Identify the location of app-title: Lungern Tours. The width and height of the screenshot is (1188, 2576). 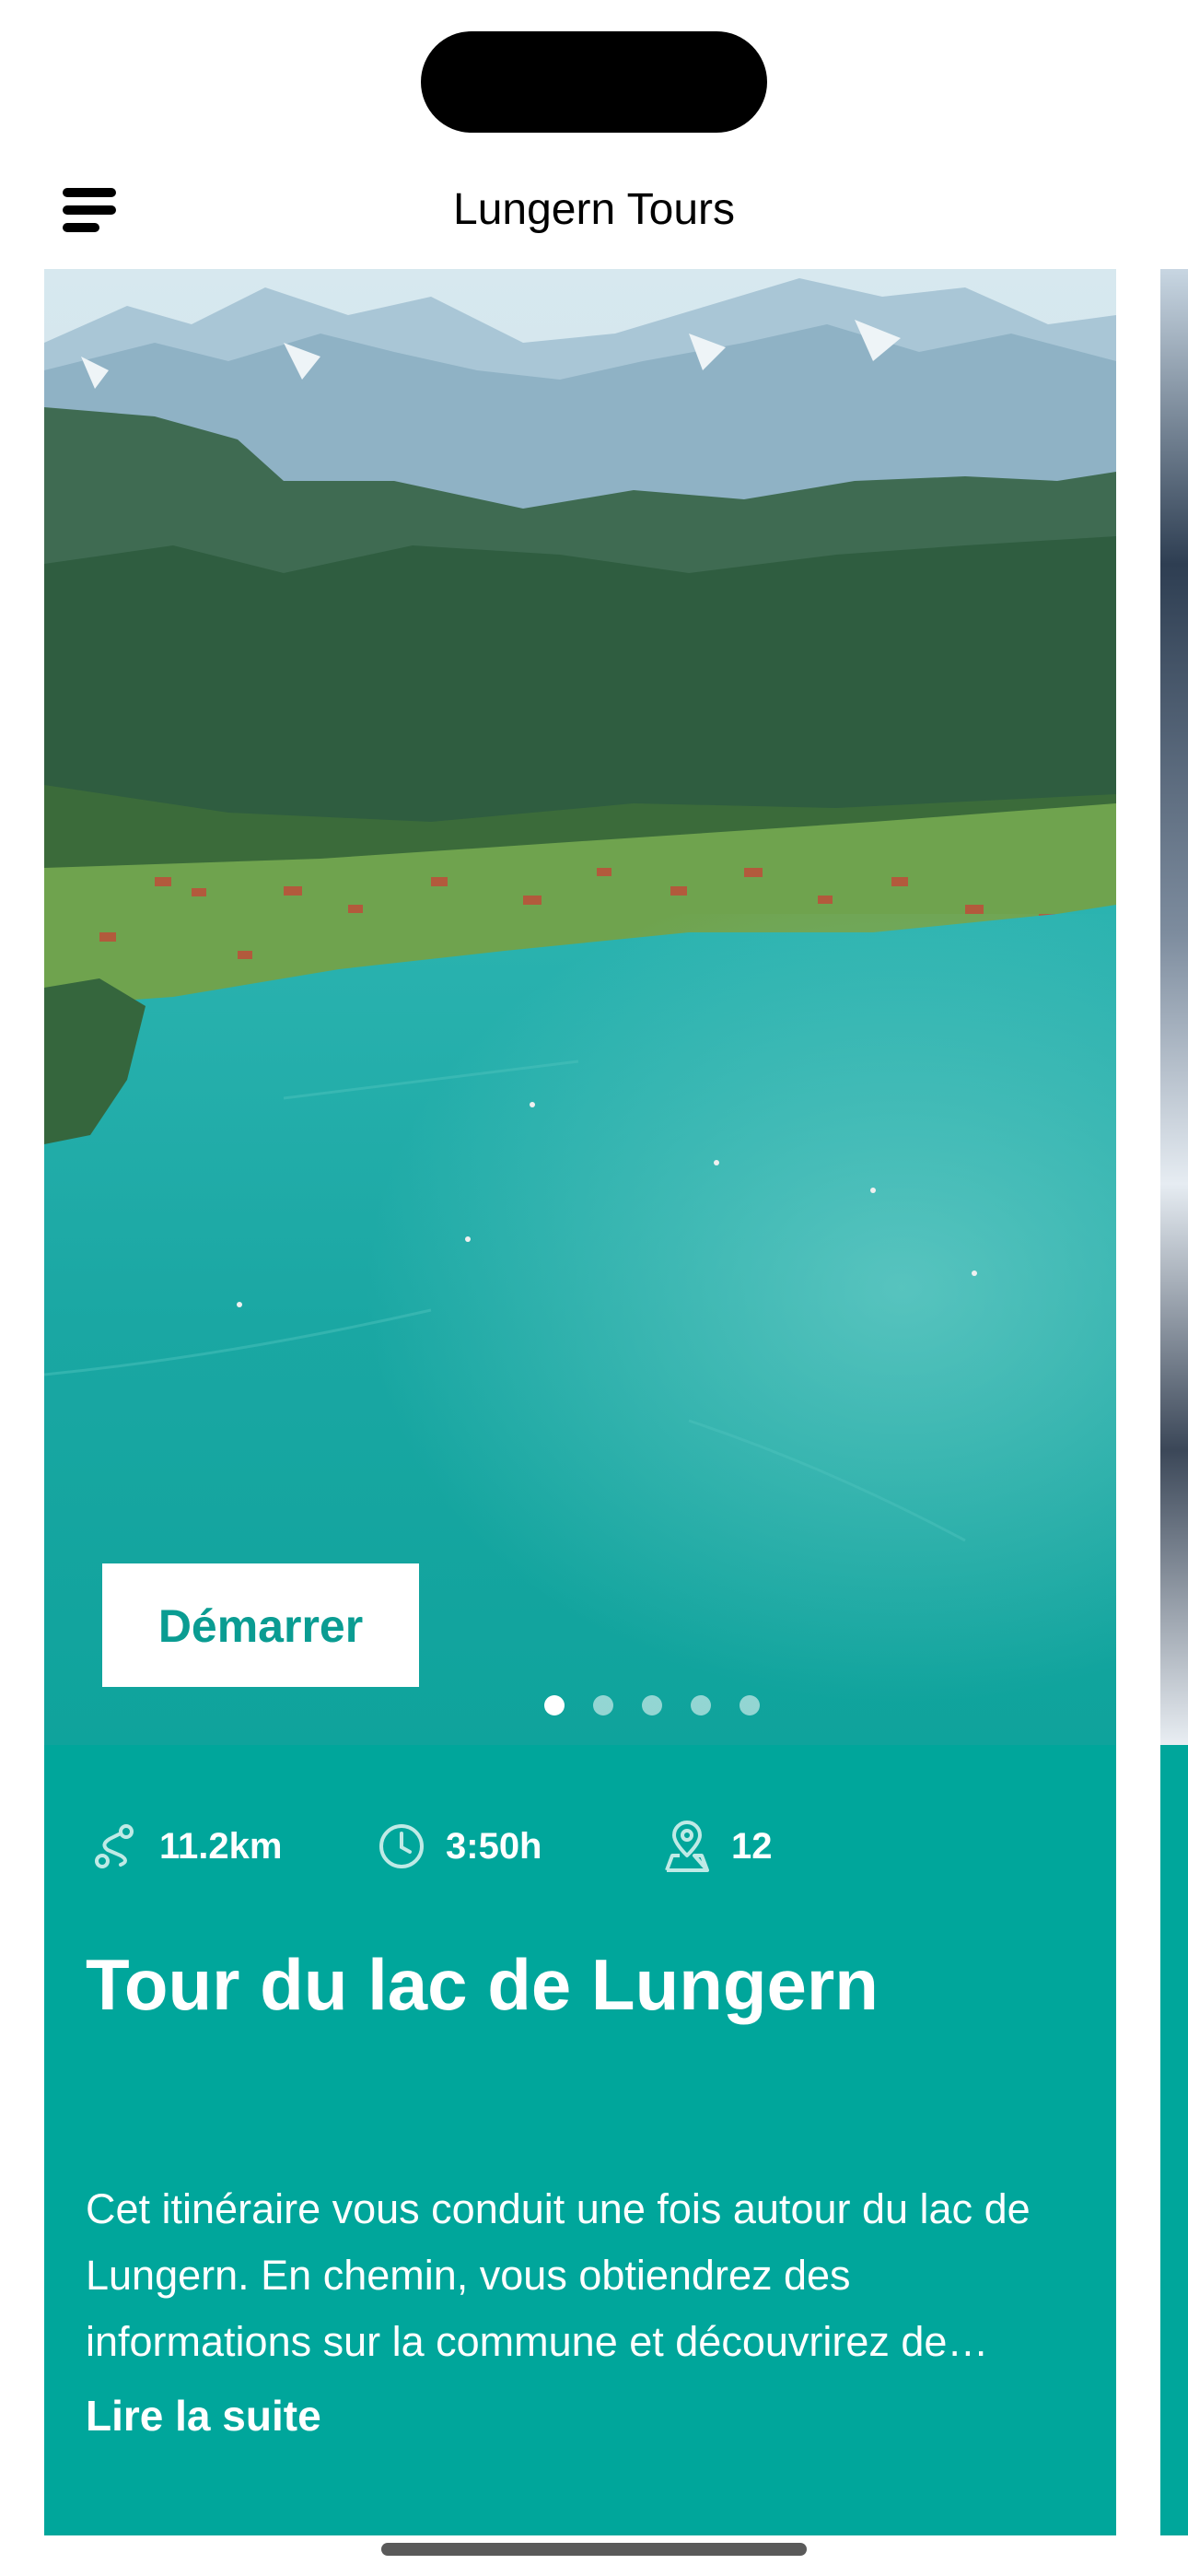
(594, 209).